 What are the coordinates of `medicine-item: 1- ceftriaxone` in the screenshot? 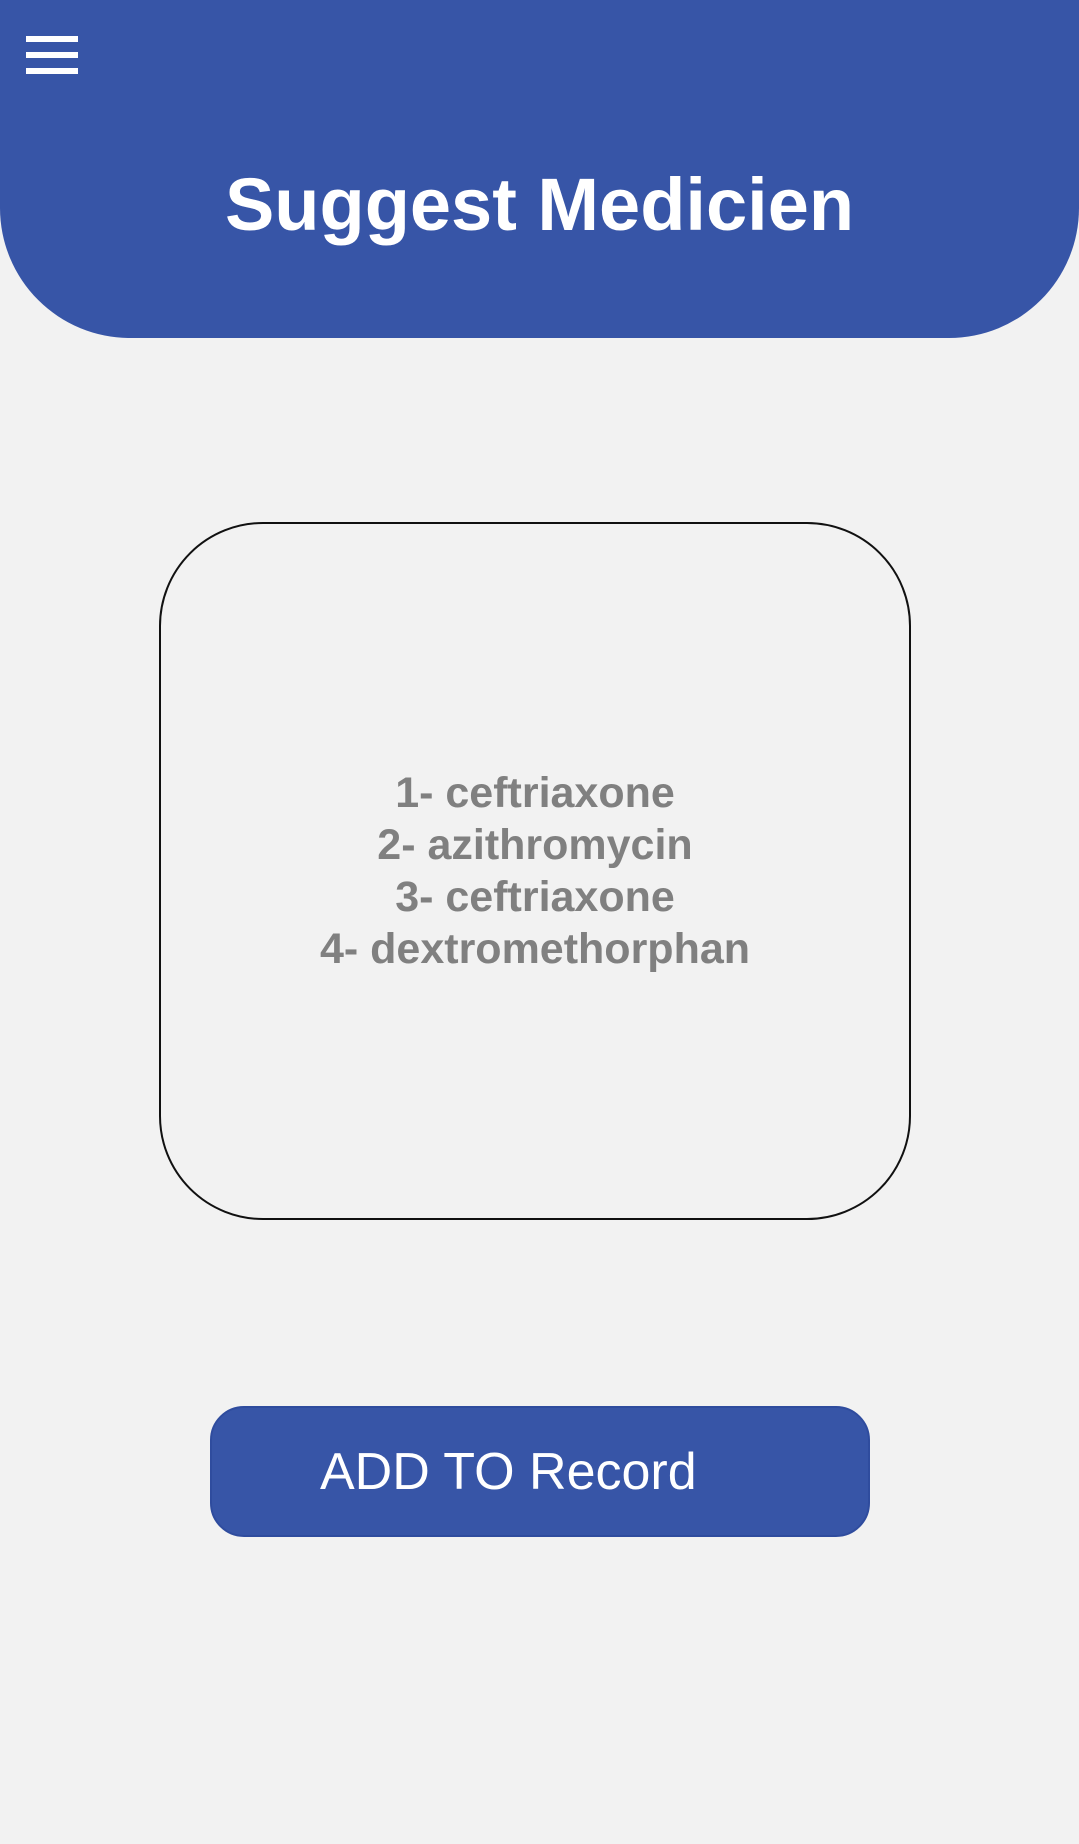 It's located at (535, 793).